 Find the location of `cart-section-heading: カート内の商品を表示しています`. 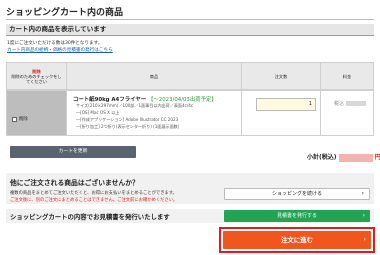

cart-section-heading: カート内の商品を表示しています is located at coordinates (190, 29).